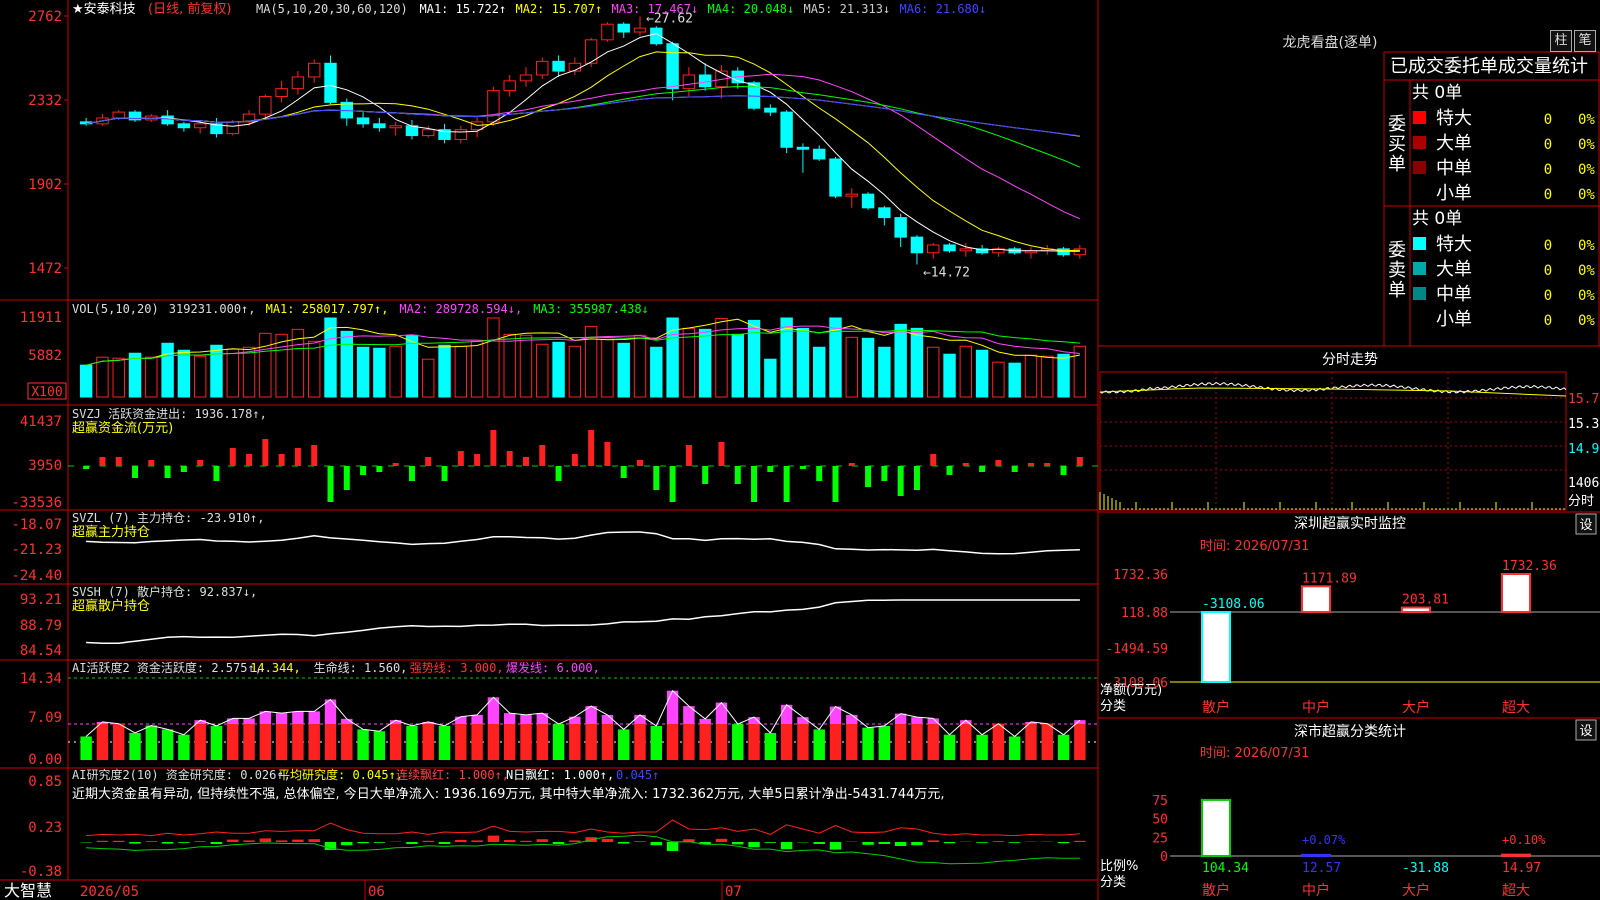 This screenshot has width=1600, height=900. I want to click on svzj-tick-label: -33536, so click(36, 503).